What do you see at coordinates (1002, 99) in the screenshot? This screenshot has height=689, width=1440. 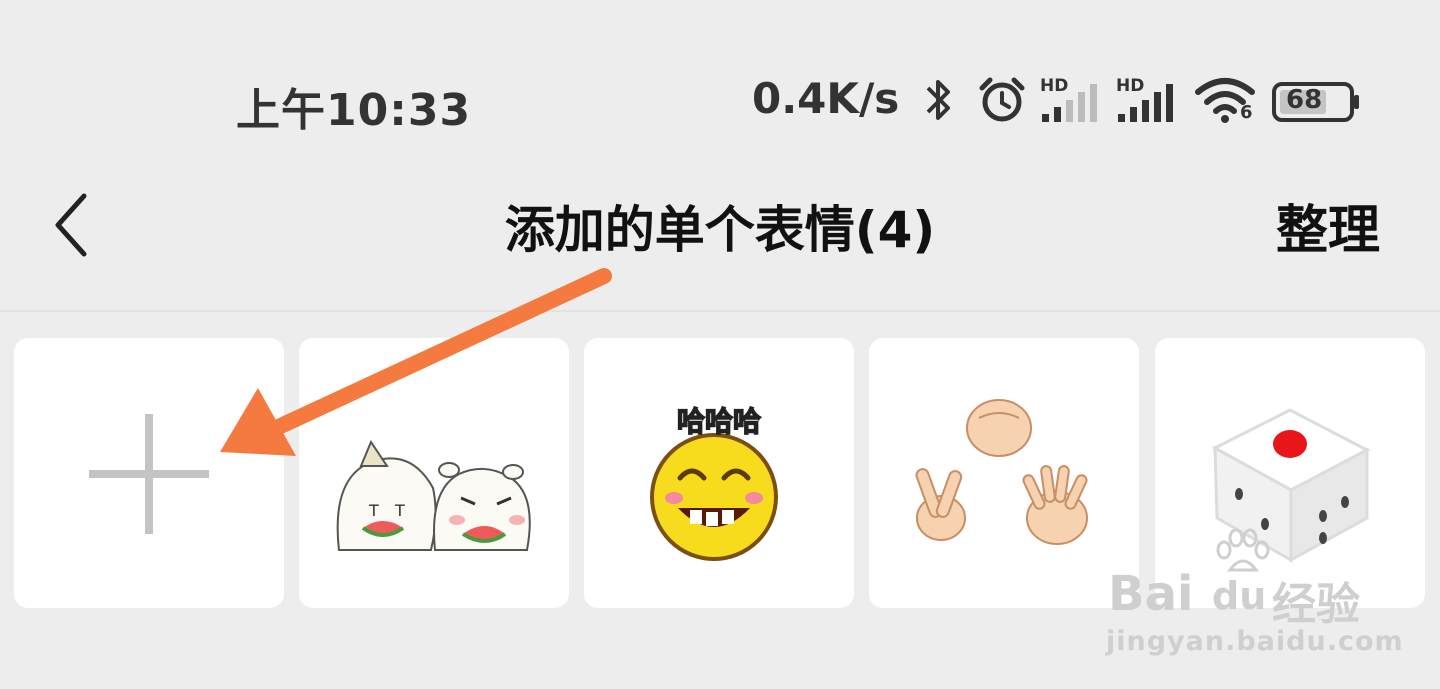 I see `alarm-icon` at bounding box center [1002, 99].